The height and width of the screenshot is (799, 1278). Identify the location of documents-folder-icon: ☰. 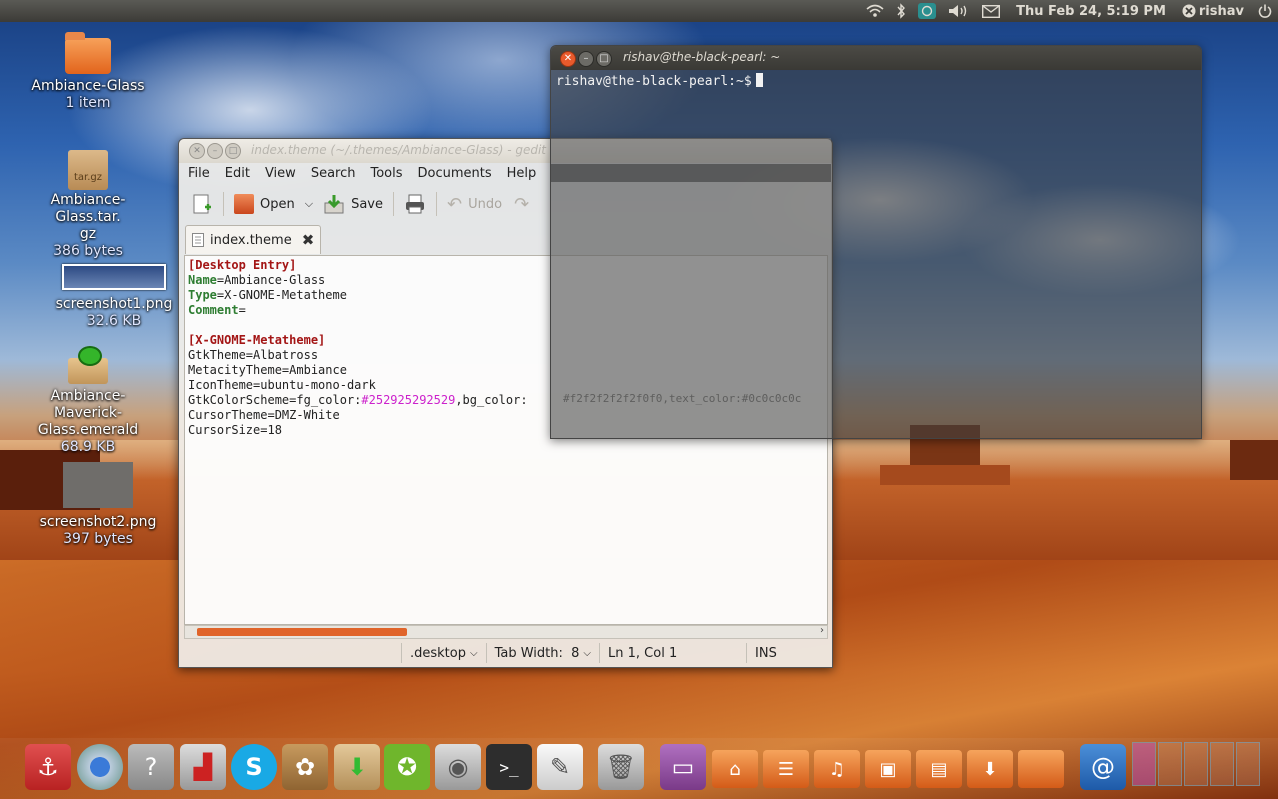
(786, 769).